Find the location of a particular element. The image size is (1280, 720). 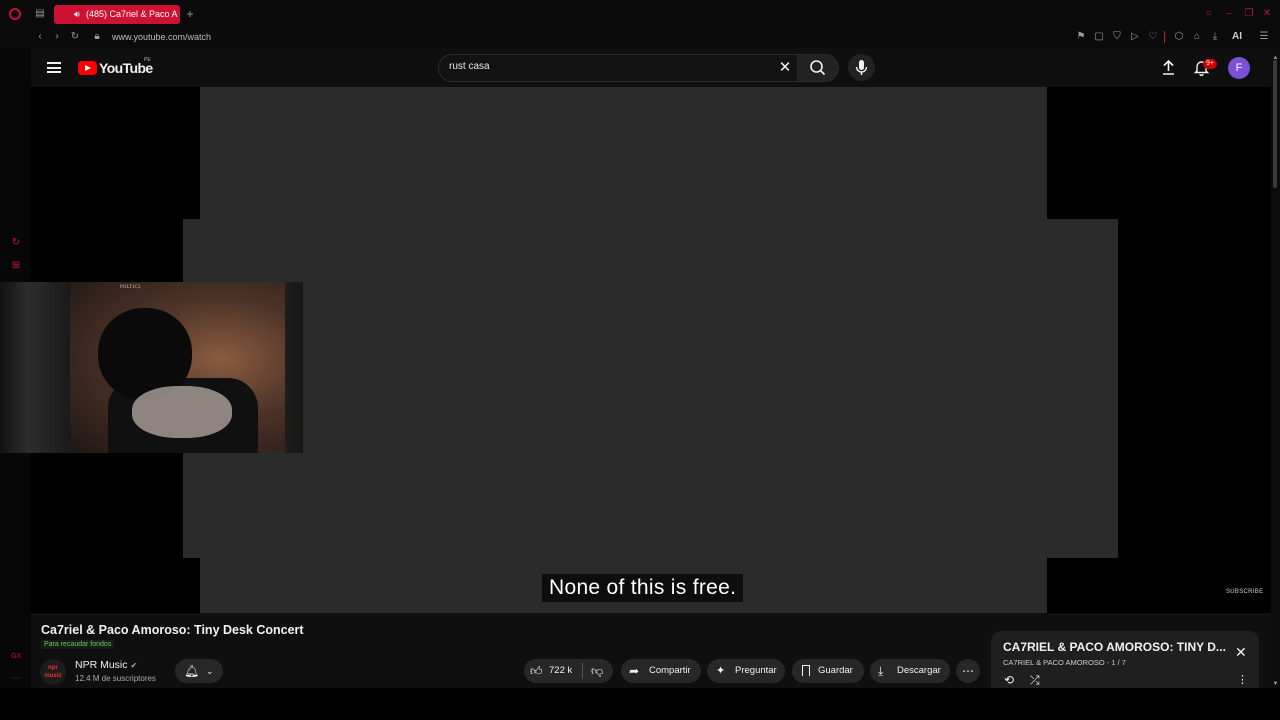

like-count: 722 k is located at coordinates (561, 670).